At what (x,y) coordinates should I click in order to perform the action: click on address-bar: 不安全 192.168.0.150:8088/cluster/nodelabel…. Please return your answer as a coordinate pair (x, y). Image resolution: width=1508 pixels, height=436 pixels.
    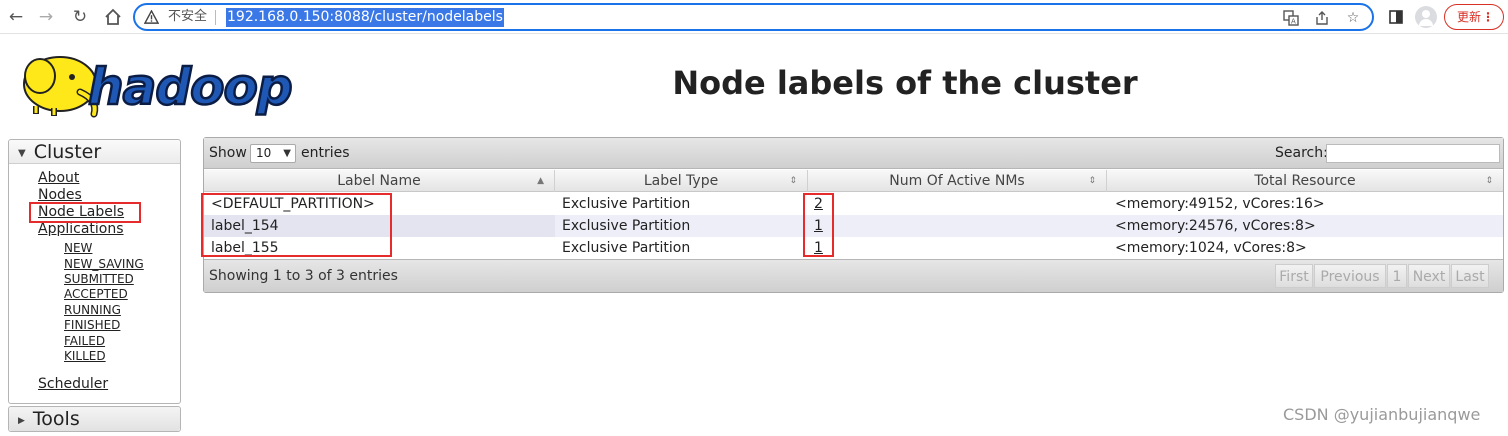
    Looking at the image, I should click on (753, 17).